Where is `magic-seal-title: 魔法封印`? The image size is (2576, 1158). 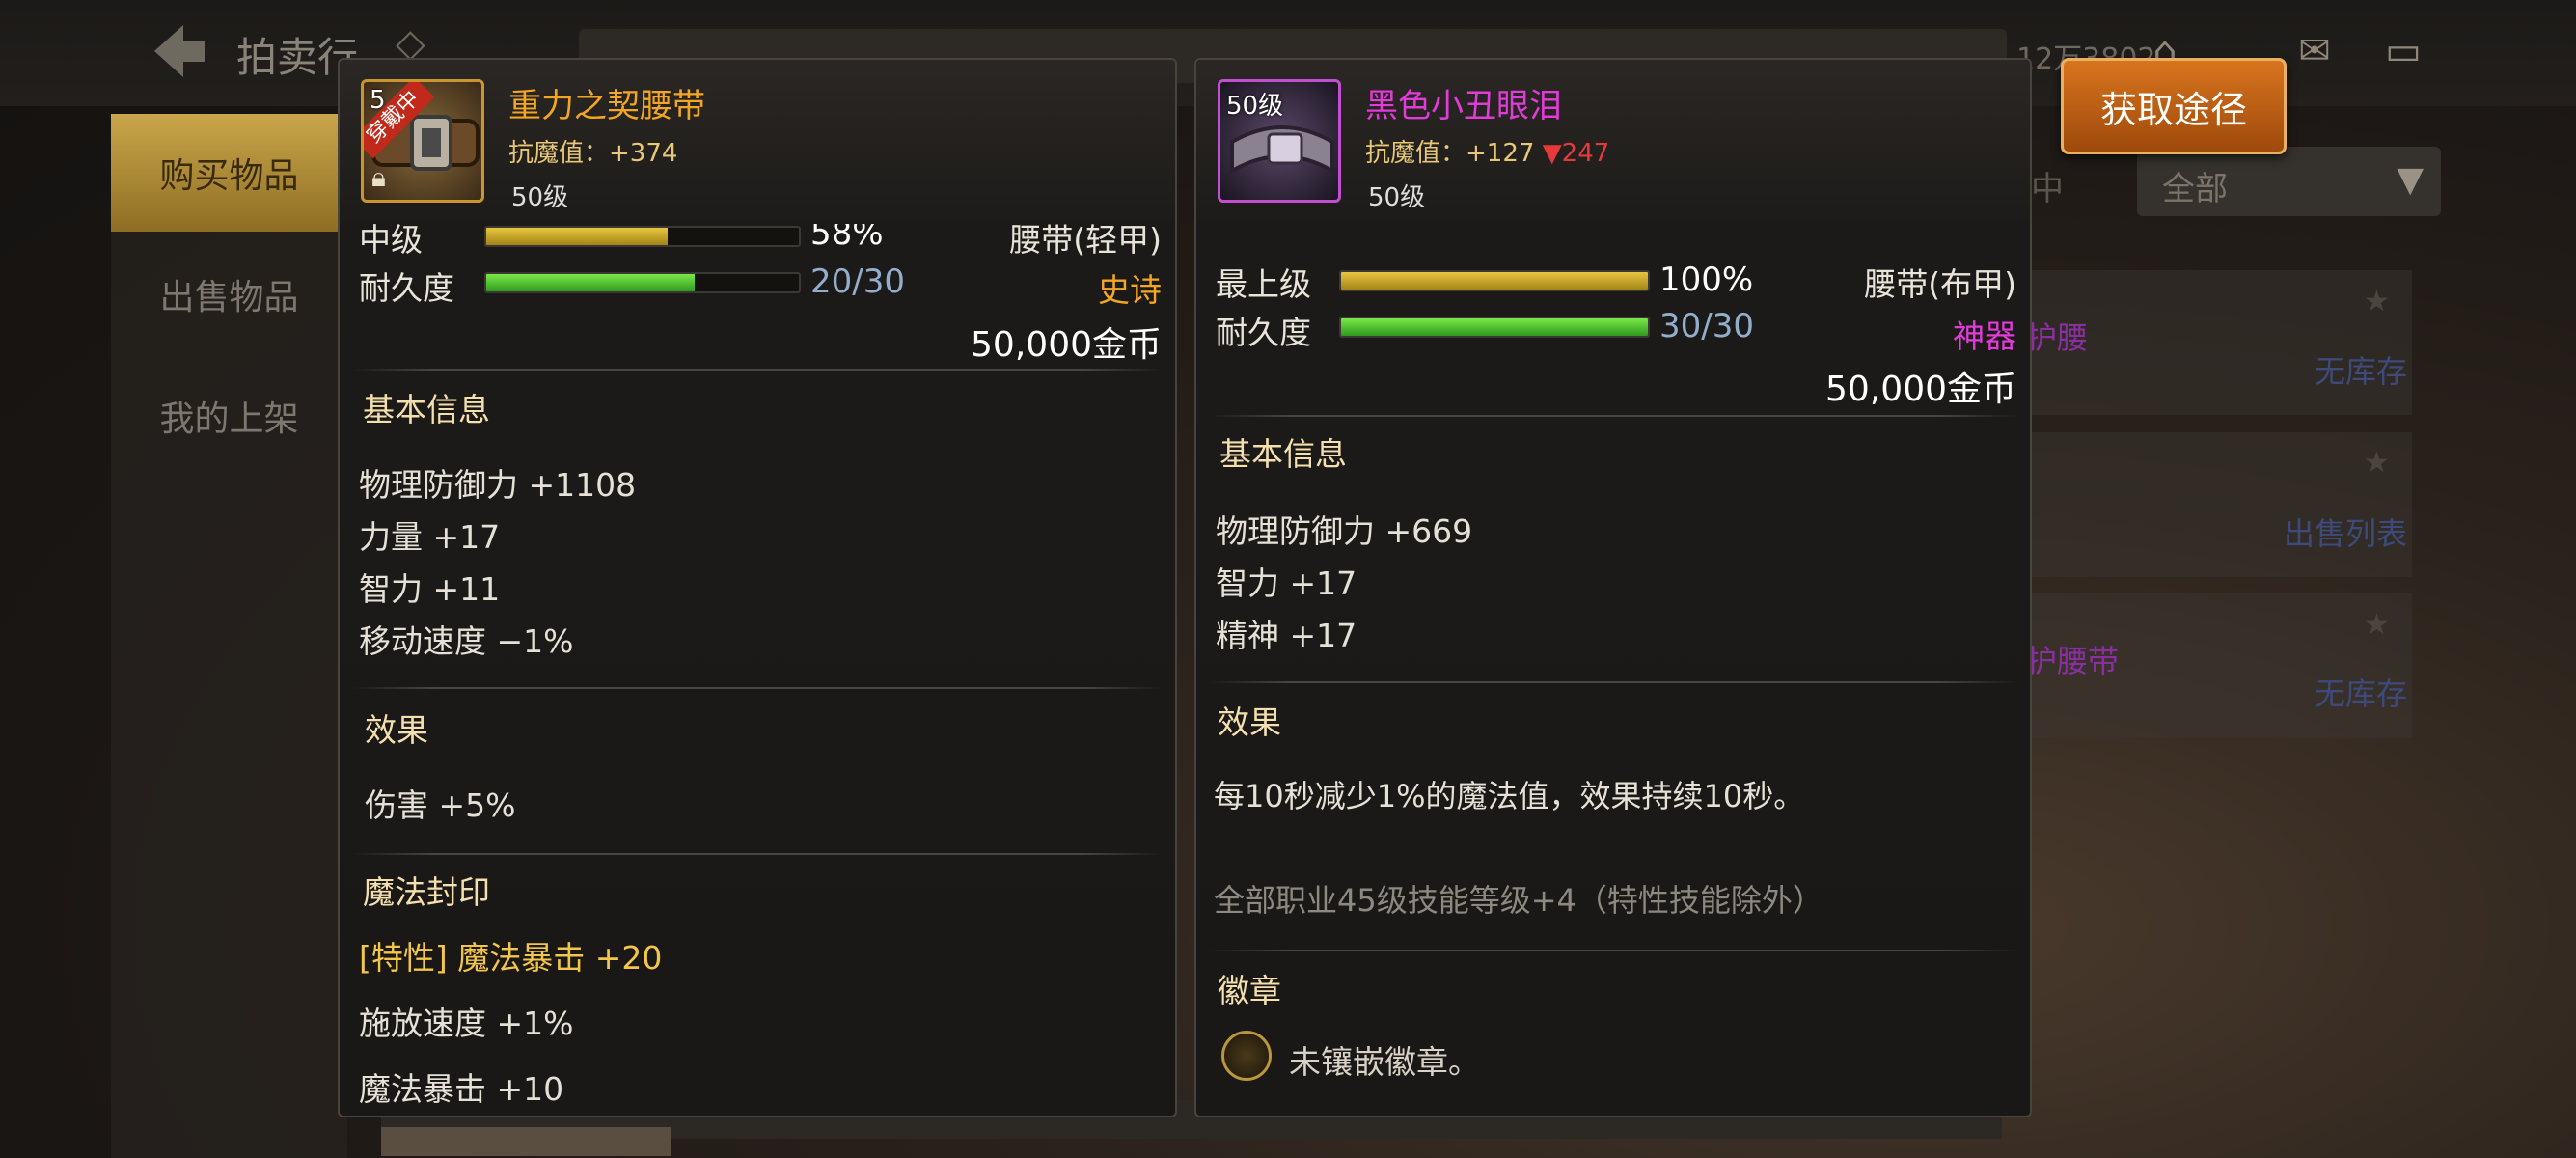
magic-seal-title: 魔法封印 is located at coordinates (426, 892).